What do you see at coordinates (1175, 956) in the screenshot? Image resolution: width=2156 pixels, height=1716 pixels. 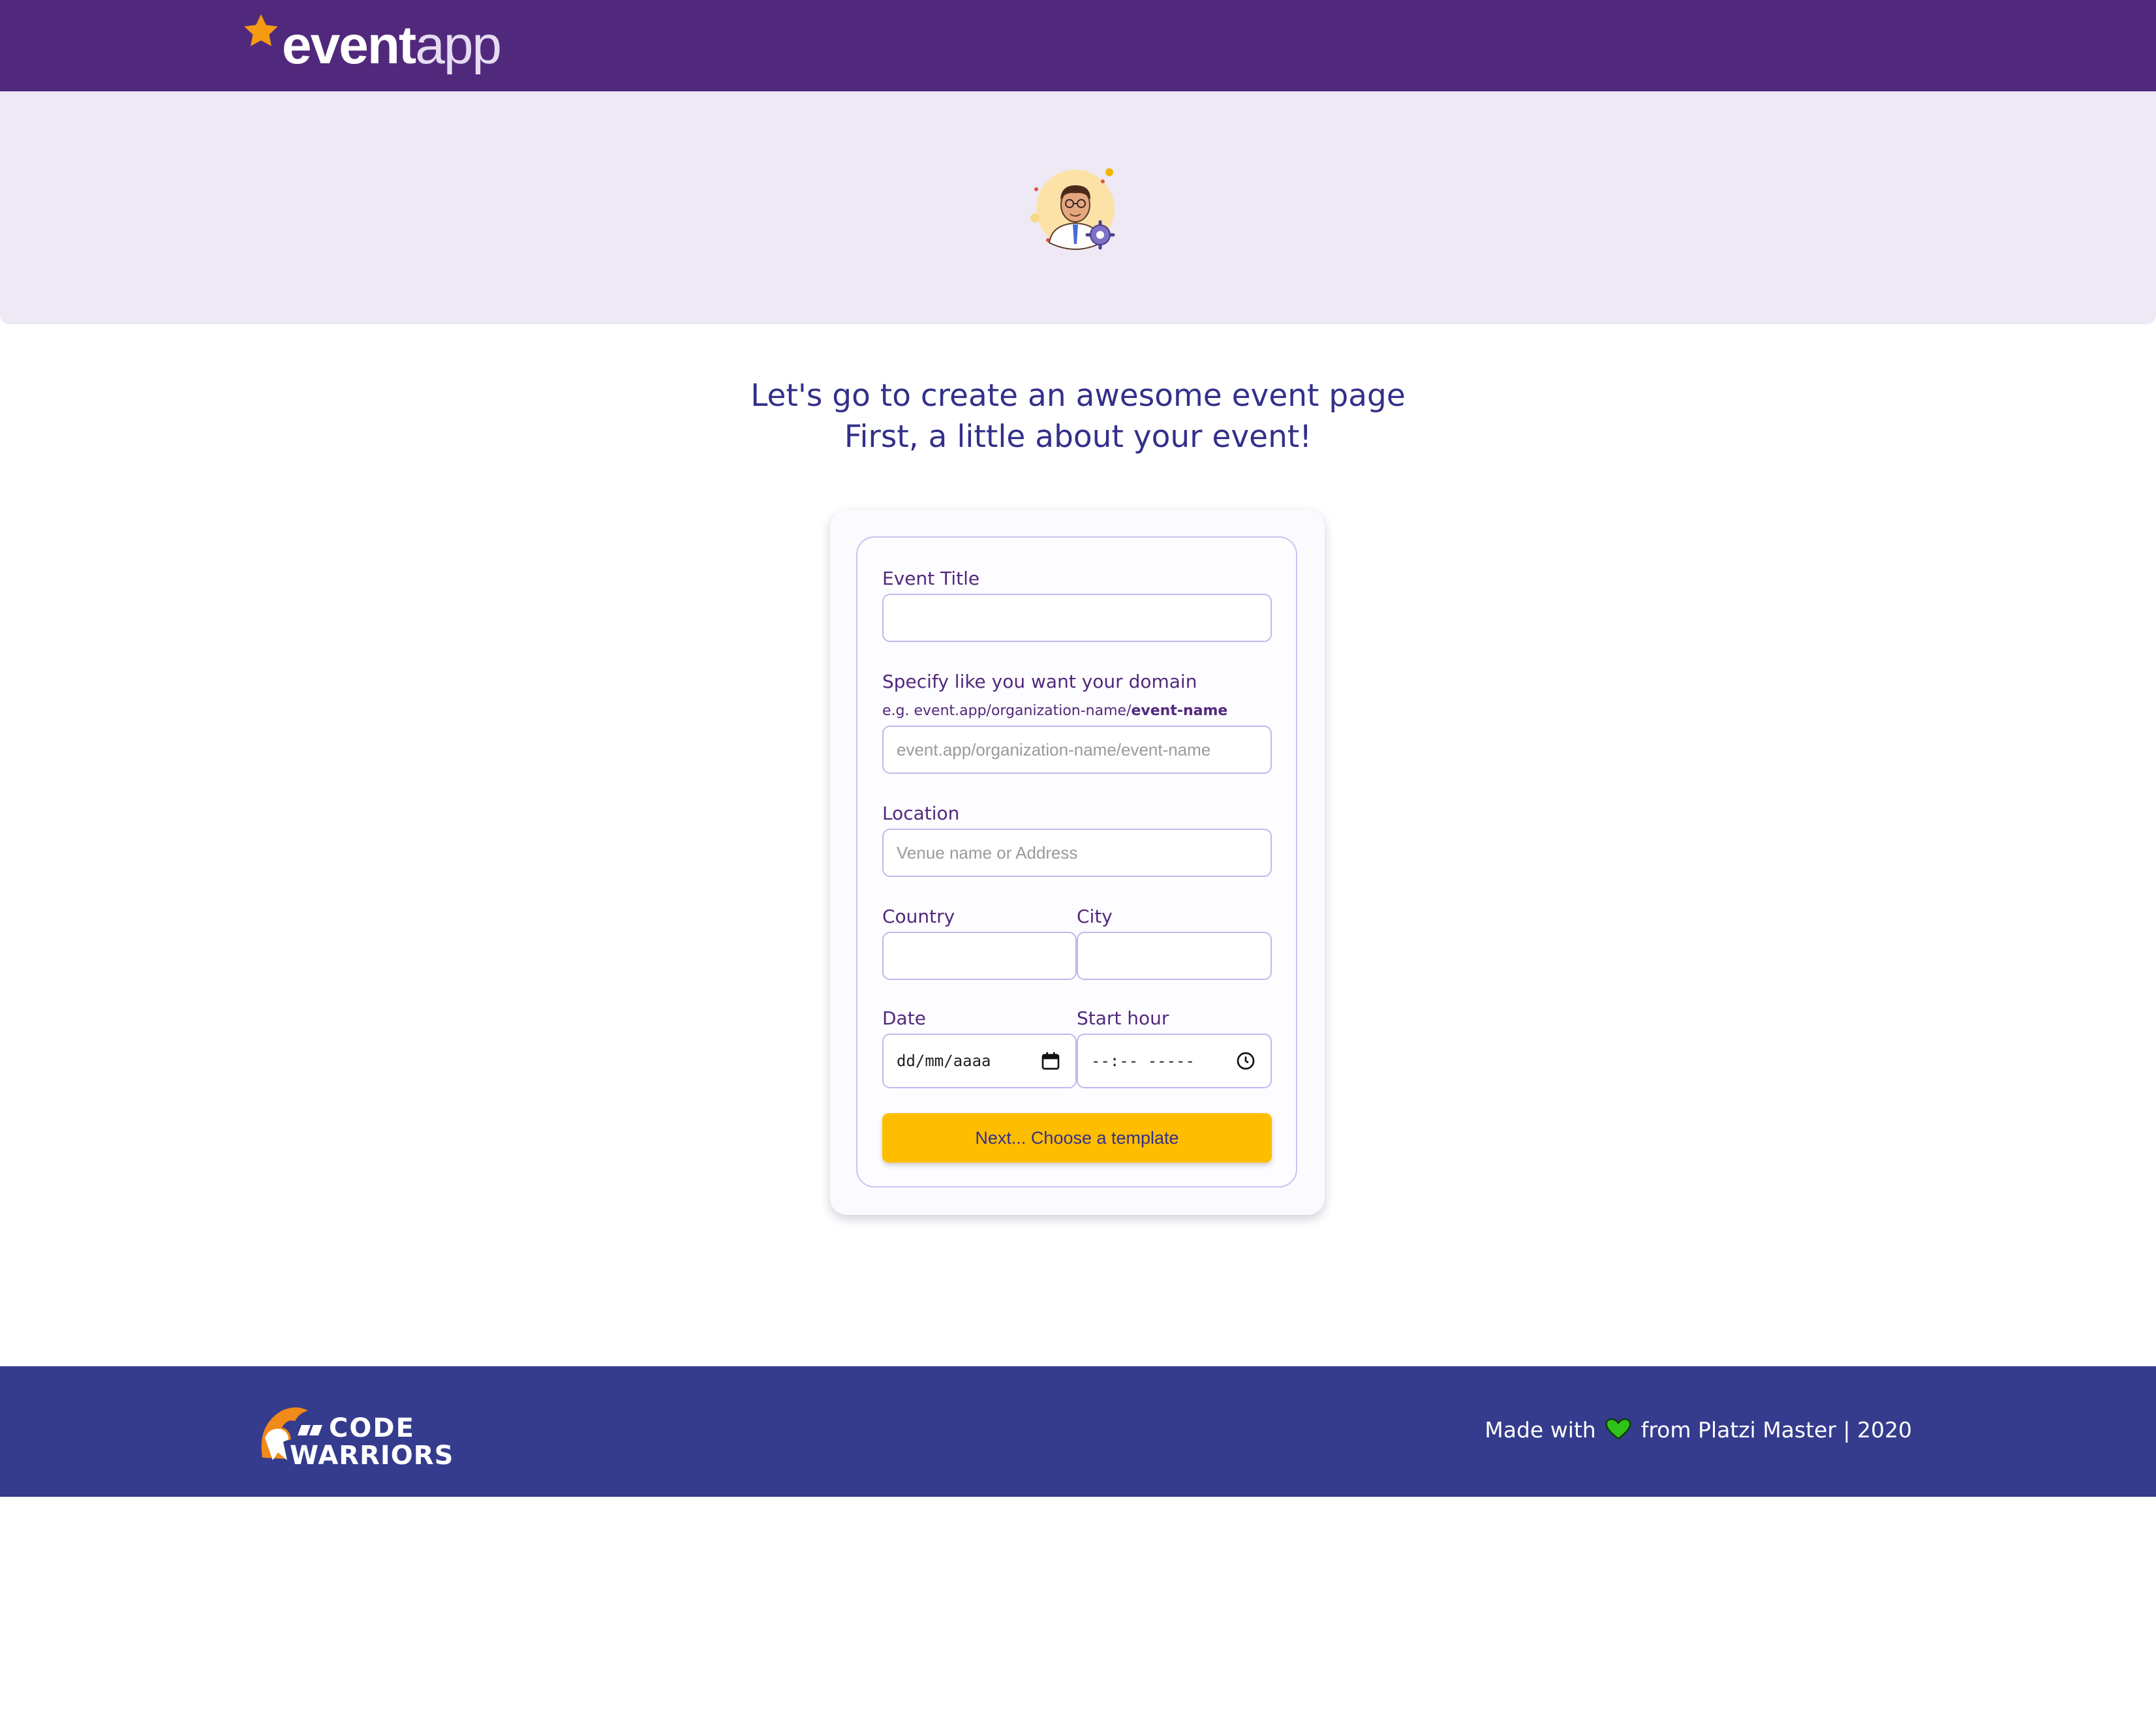 I see `city-input` at bounding box center [1175, 956].